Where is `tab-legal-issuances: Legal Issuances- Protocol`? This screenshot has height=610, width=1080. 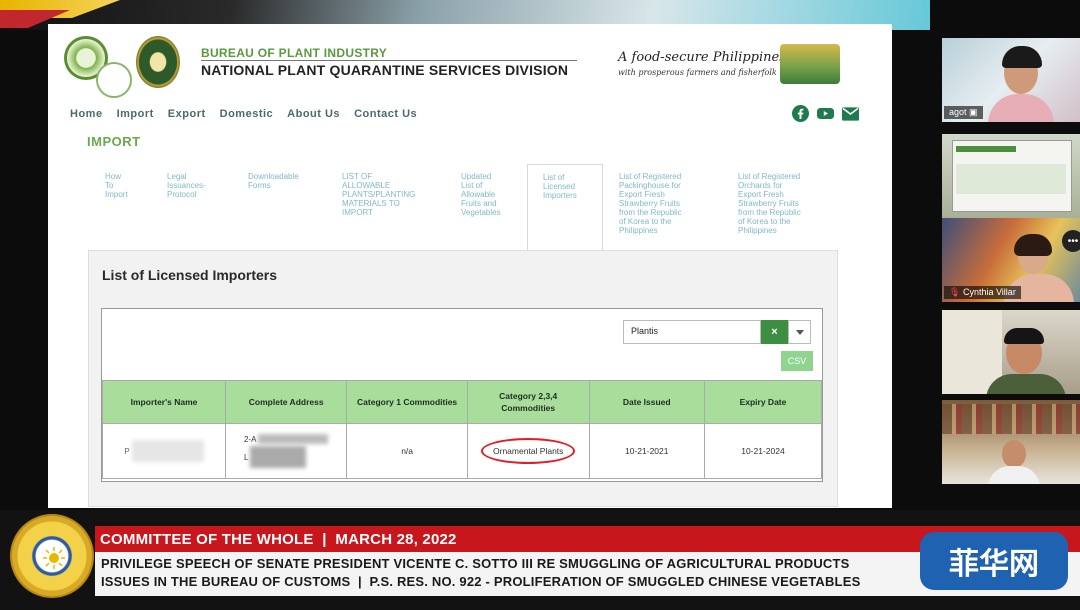
tab-legal-issuances: Legal Issuances- Protocol is located at coordinates (186, 185).